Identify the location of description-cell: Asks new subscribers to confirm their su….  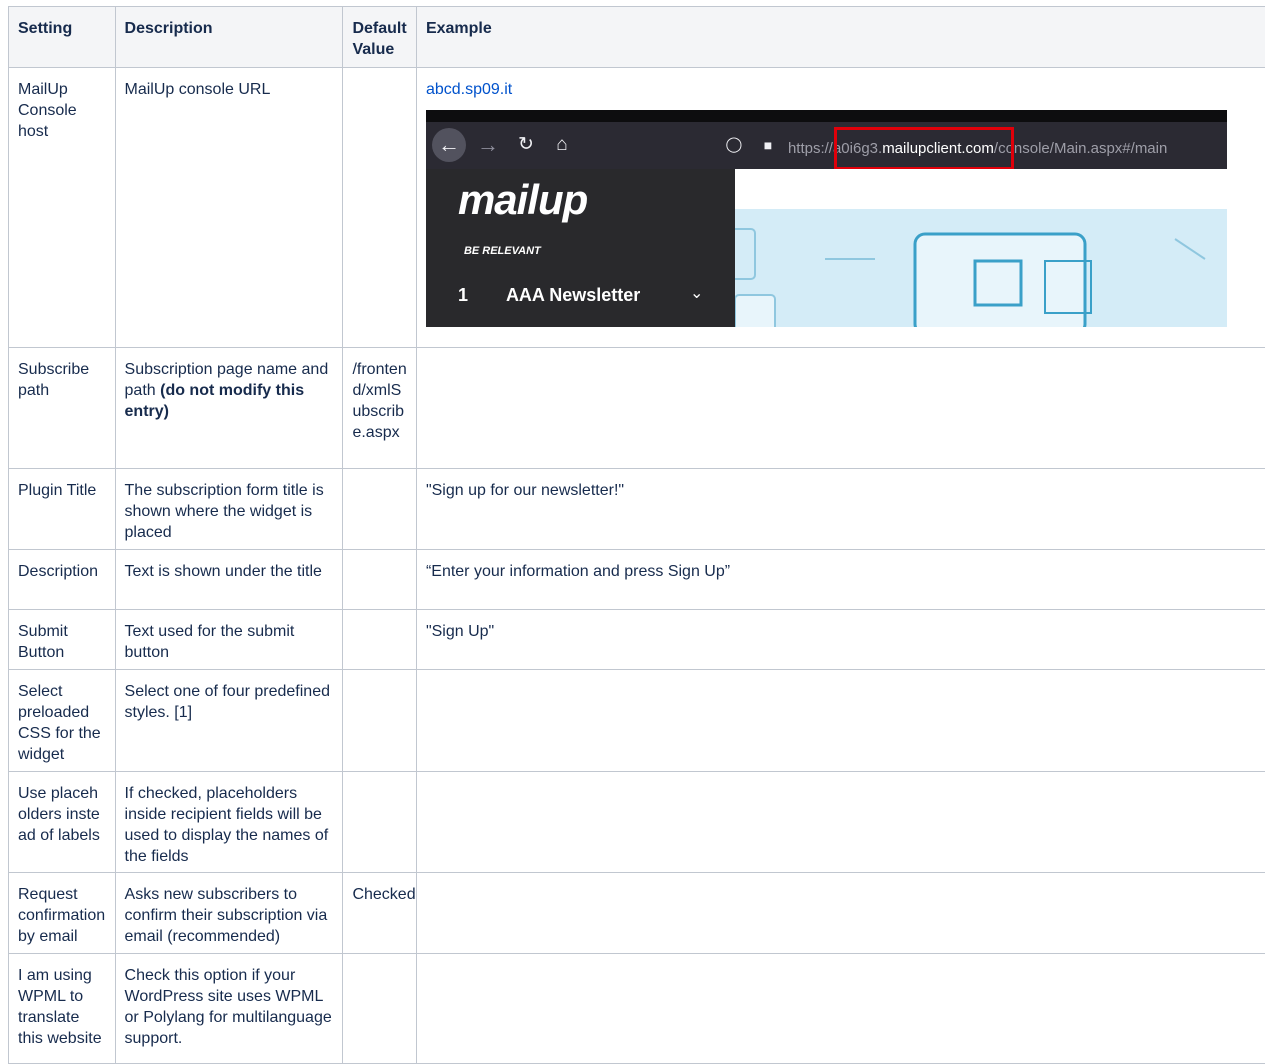
(229, 913).